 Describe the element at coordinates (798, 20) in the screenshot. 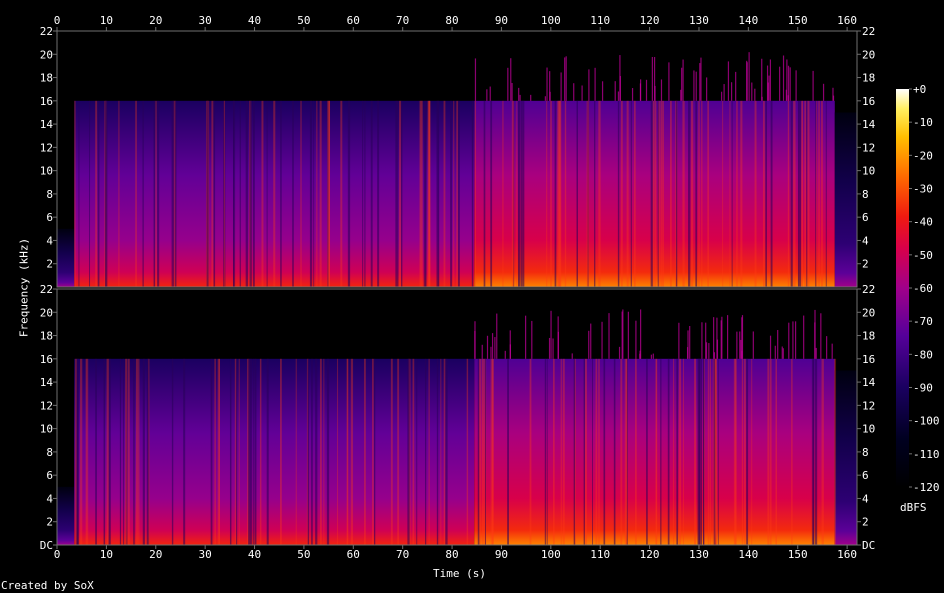

I see `x-tick-label-top: 150` at that location.